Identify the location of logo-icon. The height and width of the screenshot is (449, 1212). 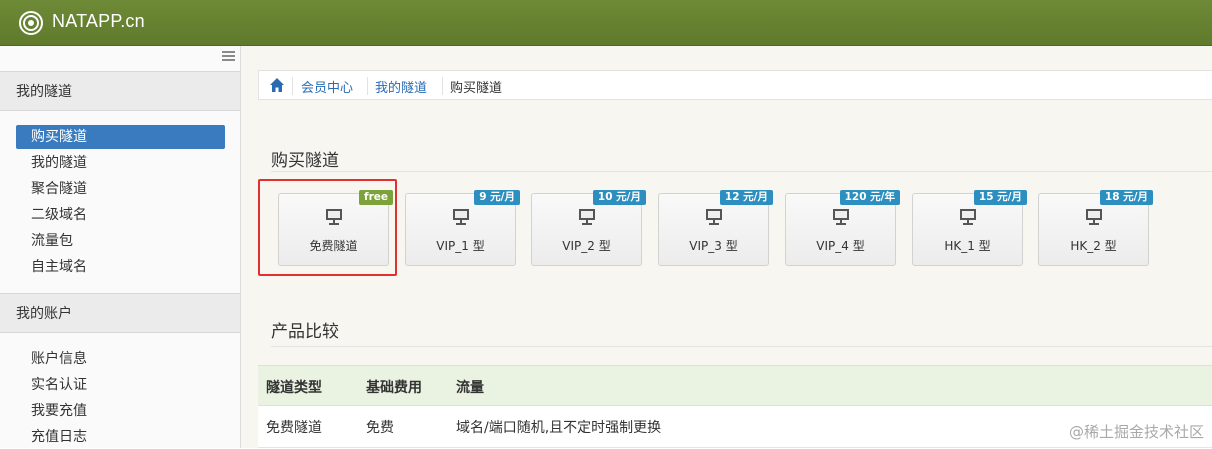
(31, 23).